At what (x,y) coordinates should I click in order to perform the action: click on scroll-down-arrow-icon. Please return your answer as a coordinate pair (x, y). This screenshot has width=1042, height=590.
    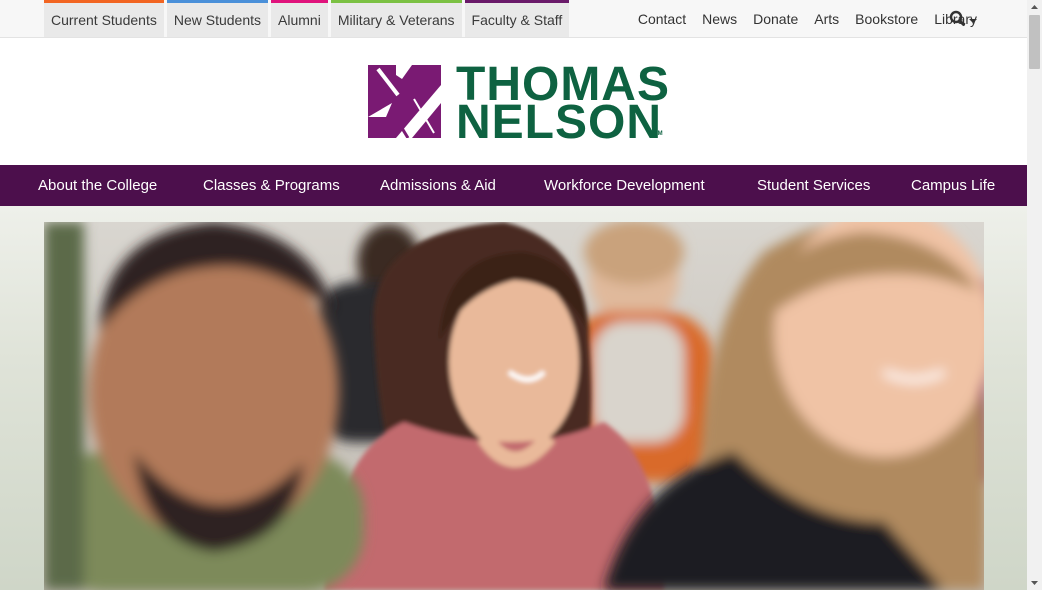
    Looking at the image, I should click on (1034, 582).